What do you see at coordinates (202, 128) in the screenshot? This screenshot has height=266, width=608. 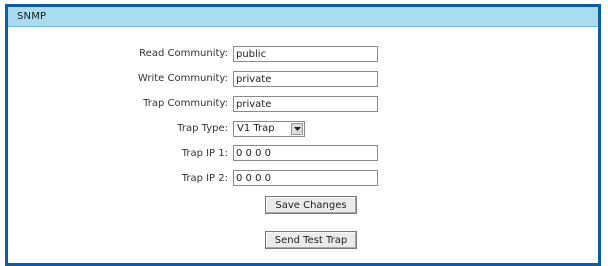 I see `trap-type-label: Trap Type:` at bounding box center [202, 128].